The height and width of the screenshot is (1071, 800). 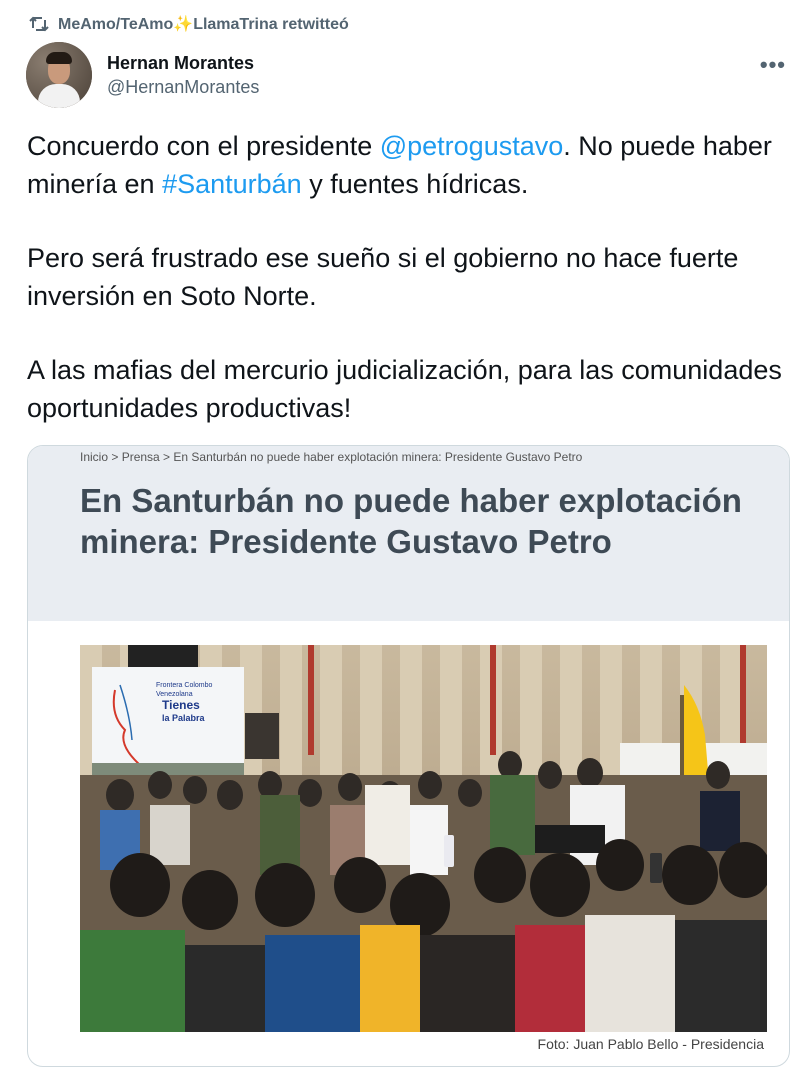 What do you see at coordinates (203, 24) in the screenshot?
I see `retweeter-name: MeAmo/TeAmo✨LlamaTrina retwitteó` at bounding box center [203, 24].